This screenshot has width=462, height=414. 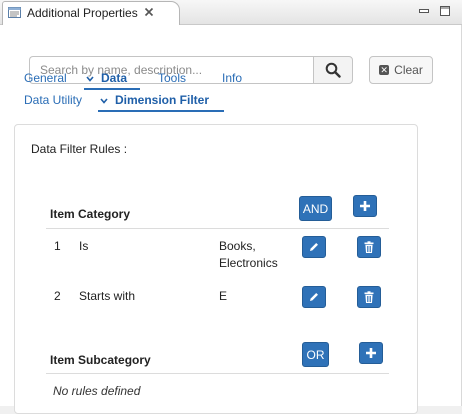 I want to click on tab-data-utility: Data Utility, so click(x=53, y=100).